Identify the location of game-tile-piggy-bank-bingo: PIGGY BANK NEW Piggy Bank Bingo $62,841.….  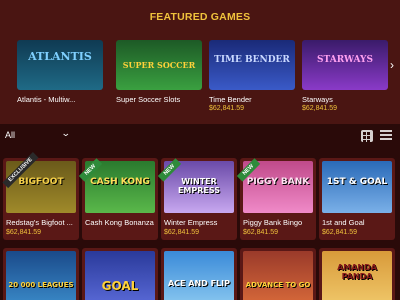
(276, 199).